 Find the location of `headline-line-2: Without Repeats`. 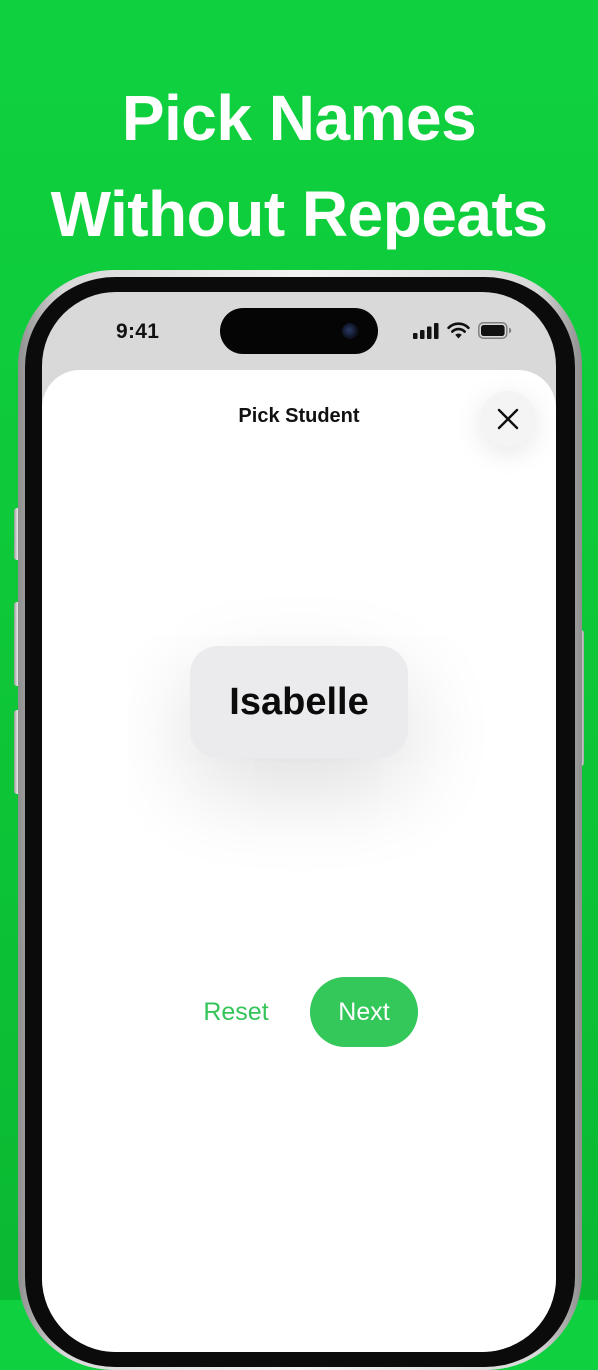

headline-line-2: Without Repeats is located at coordinates (299, 214).